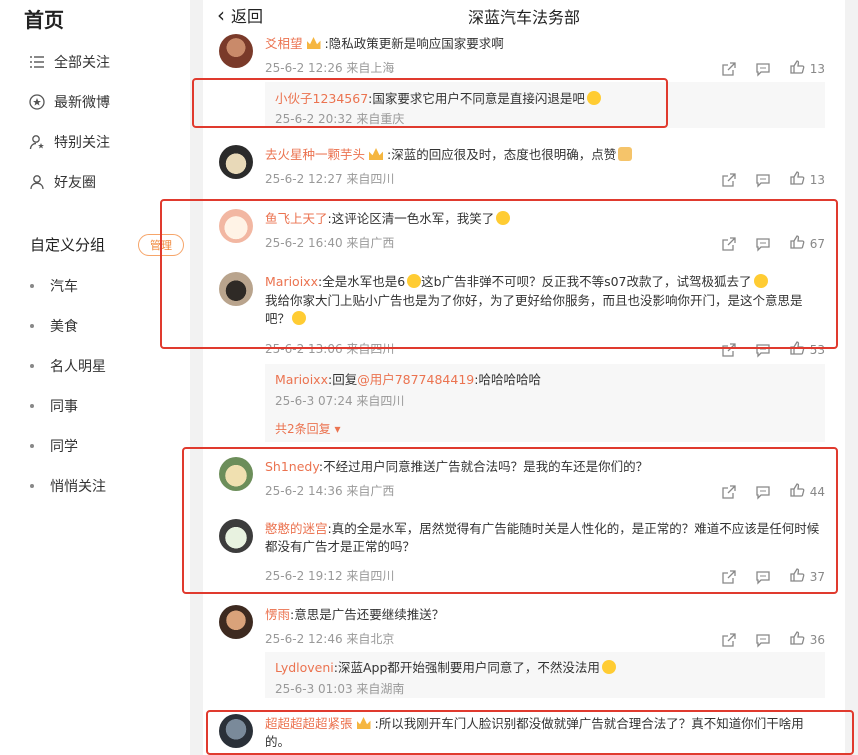 Image resolution: width=858 pixels, height=755 pixels. I want to click on reply-body: :回复, so click(342, 379).